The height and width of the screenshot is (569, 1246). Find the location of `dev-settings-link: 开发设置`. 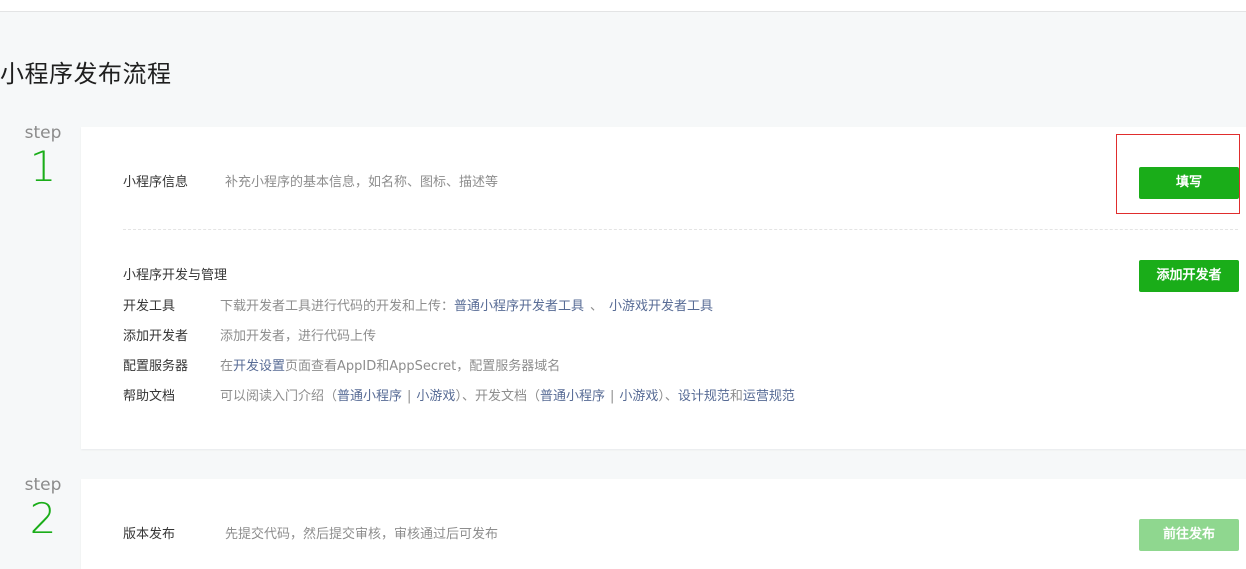

dev-settings-link: 开发设置 is located at coordinates (259, 366).